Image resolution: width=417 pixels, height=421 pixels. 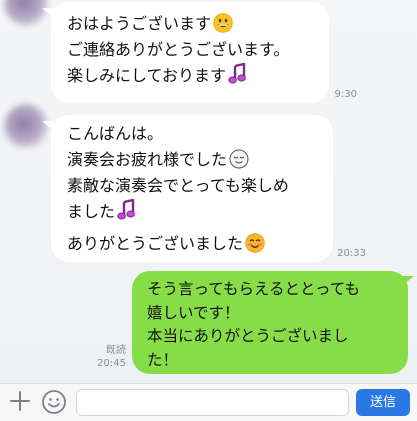 I want to click on message-line: 本当にありがとうございまし, so click(x=248, y=336).